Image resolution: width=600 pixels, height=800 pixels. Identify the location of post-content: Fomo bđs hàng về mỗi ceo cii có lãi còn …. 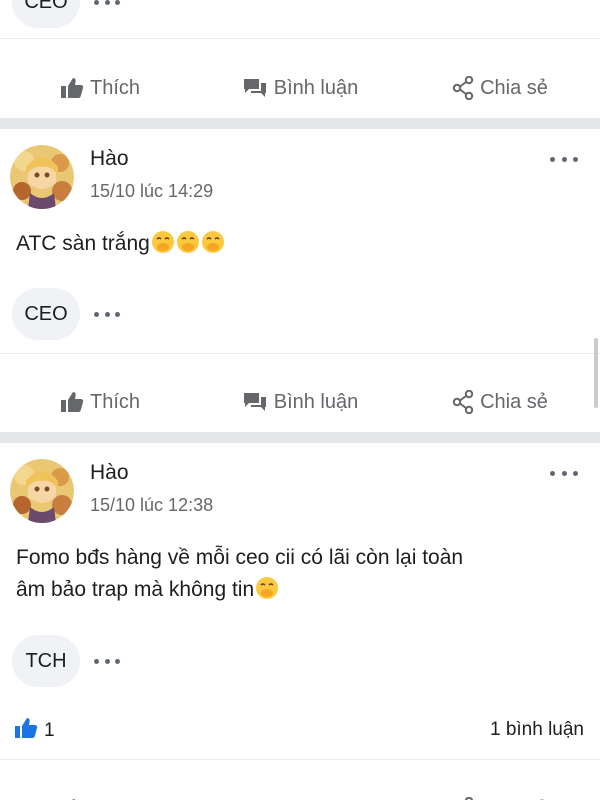
(300, 574).